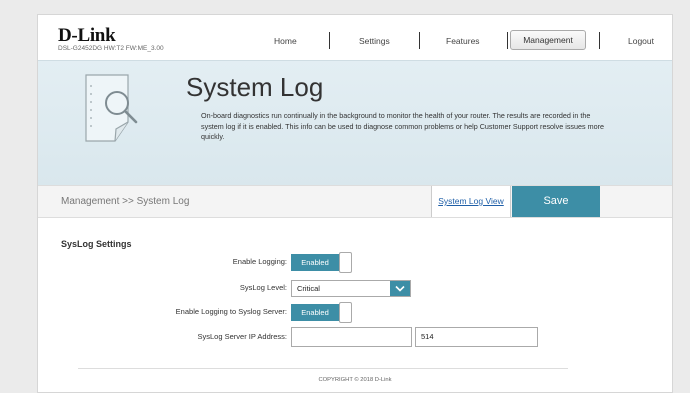  Describe the element at coordinates (548, 40) in the screenshot. I see `nav-management: Management` at that location.